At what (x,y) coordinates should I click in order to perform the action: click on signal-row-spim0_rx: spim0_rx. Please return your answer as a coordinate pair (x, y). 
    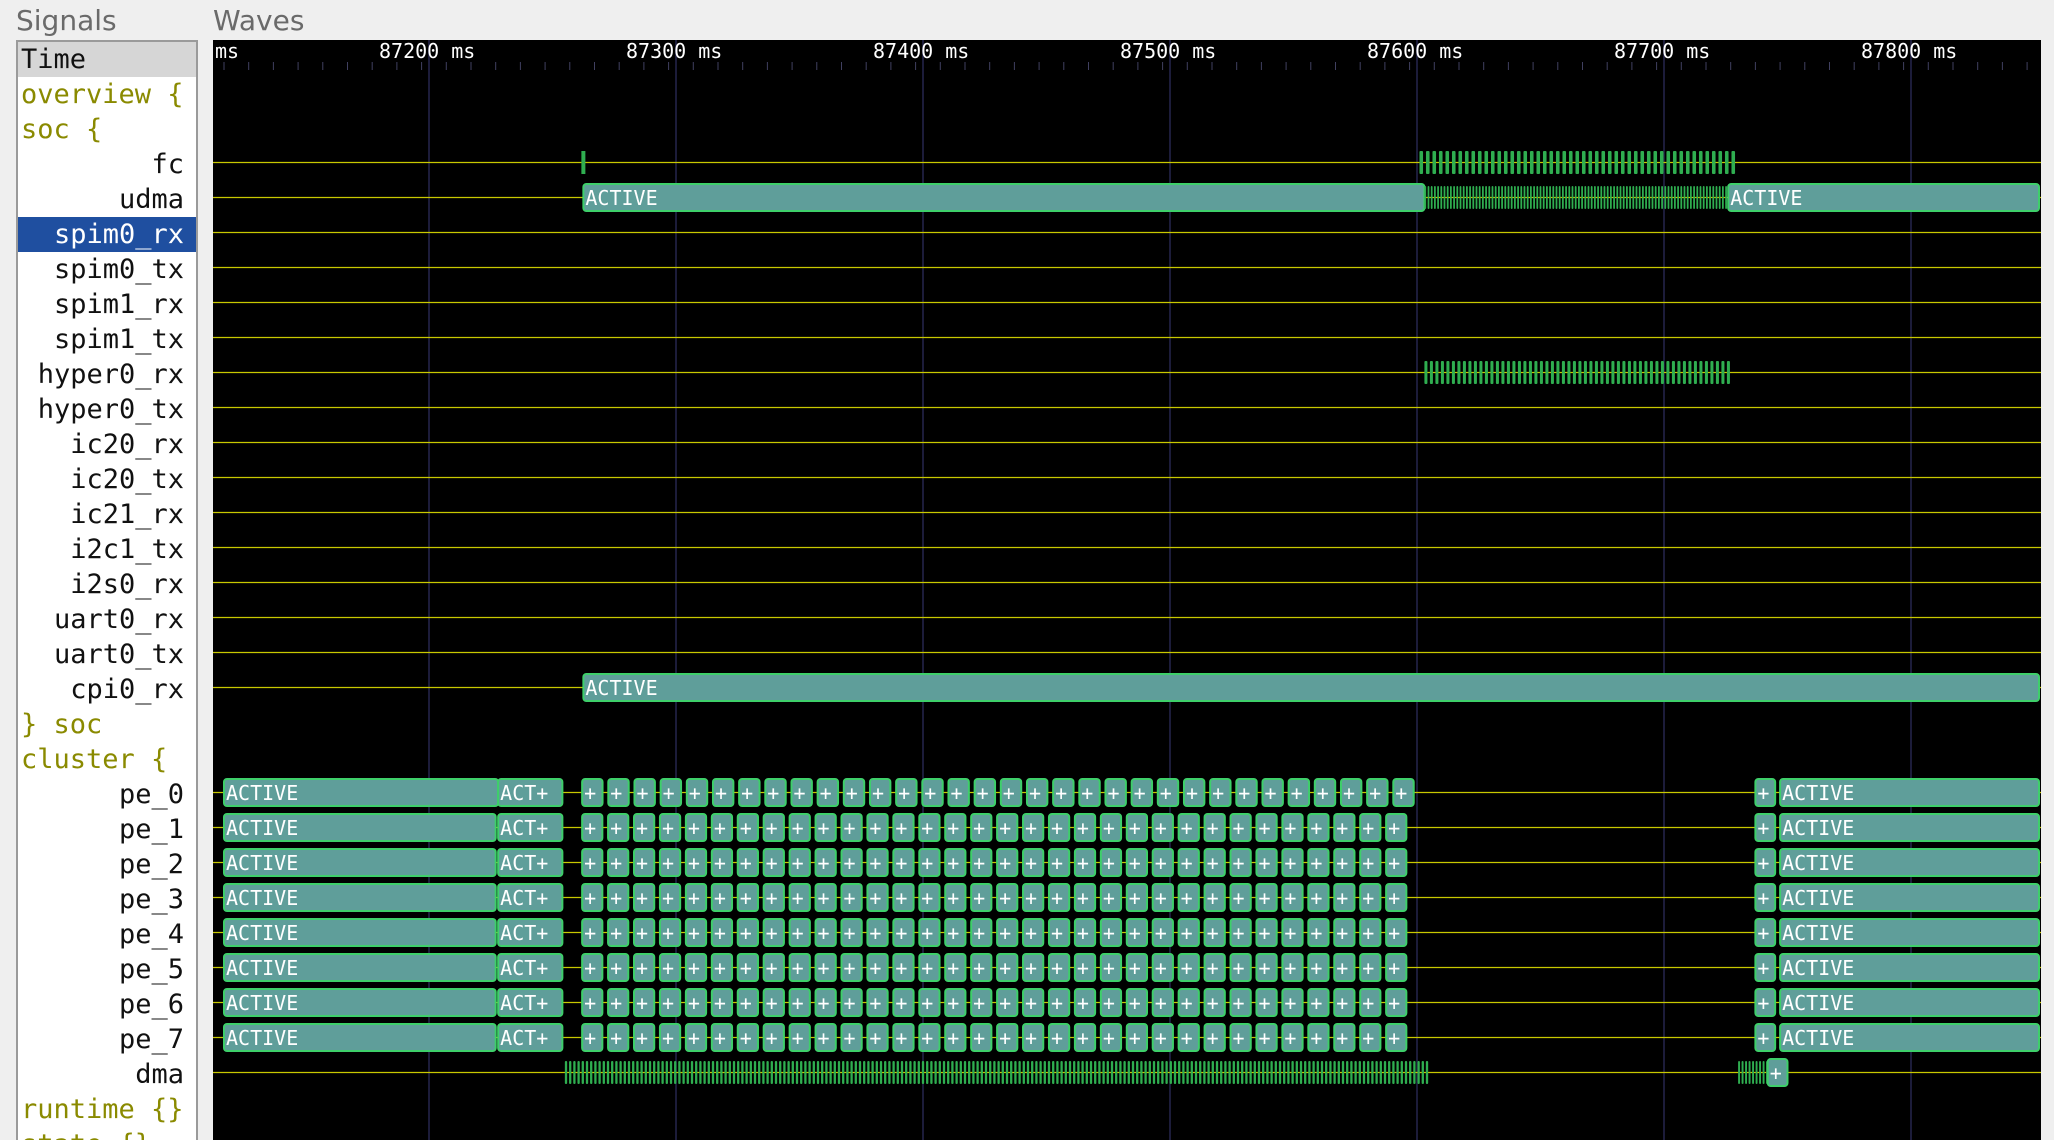
    Looking at the image, I should click on (107, 234).